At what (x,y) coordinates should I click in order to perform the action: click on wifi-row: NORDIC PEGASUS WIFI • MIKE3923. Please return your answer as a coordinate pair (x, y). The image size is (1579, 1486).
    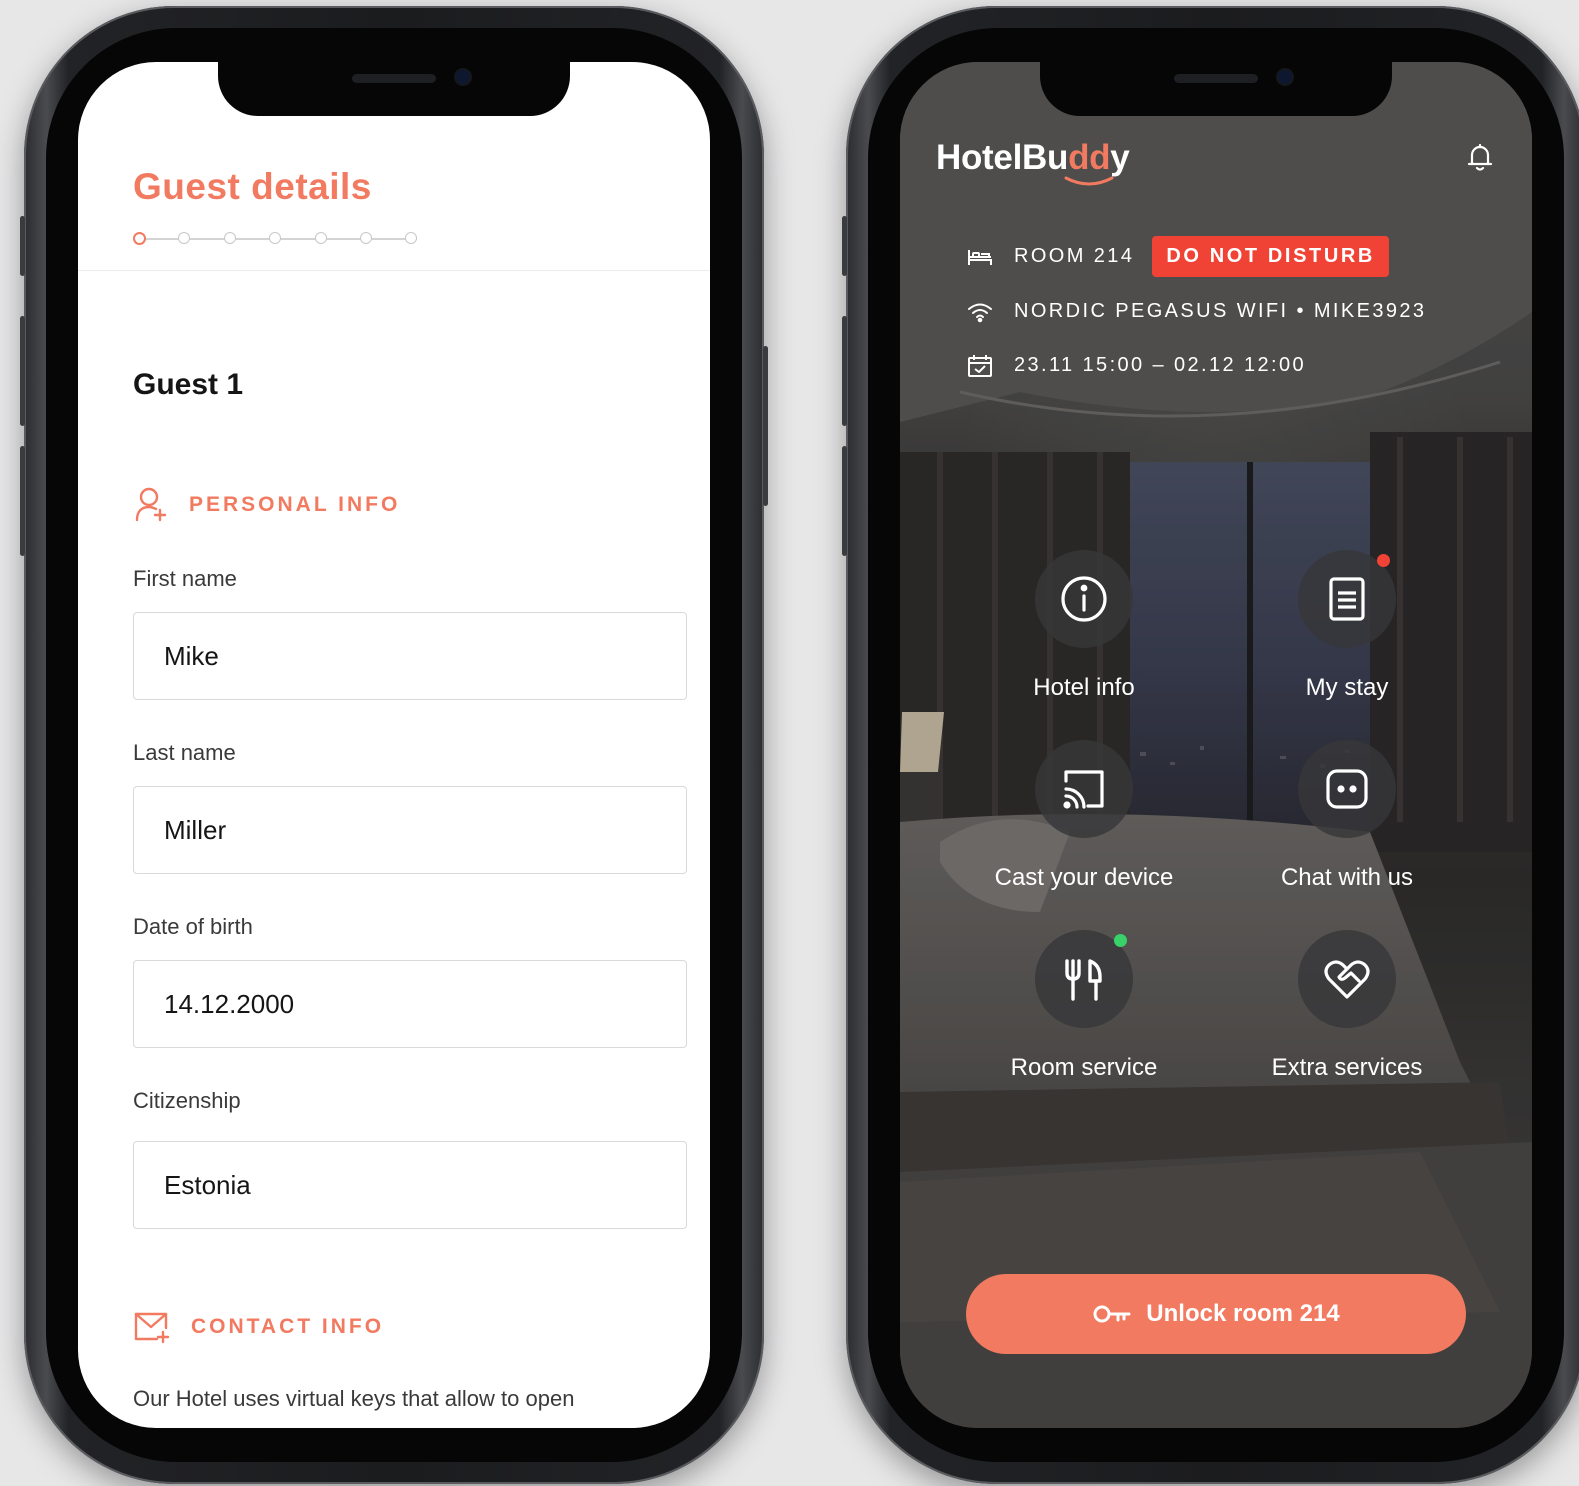
    Looking at the image, I should click on (1196, 311).